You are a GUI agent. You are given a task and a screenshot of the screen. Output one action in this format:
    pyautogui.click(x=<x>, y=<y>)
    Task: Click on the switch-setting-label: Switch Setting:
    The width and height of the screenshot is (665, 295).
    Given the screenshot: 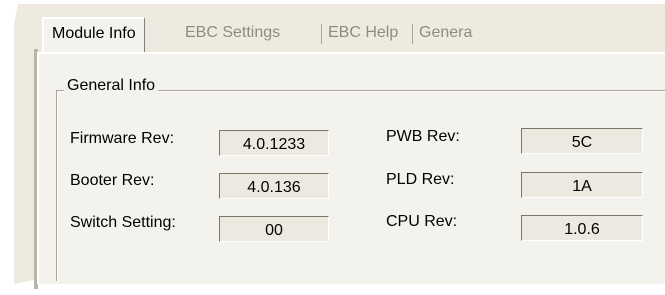 What is the action you would take?
    pyautogui.click(x=123, y=222)
    